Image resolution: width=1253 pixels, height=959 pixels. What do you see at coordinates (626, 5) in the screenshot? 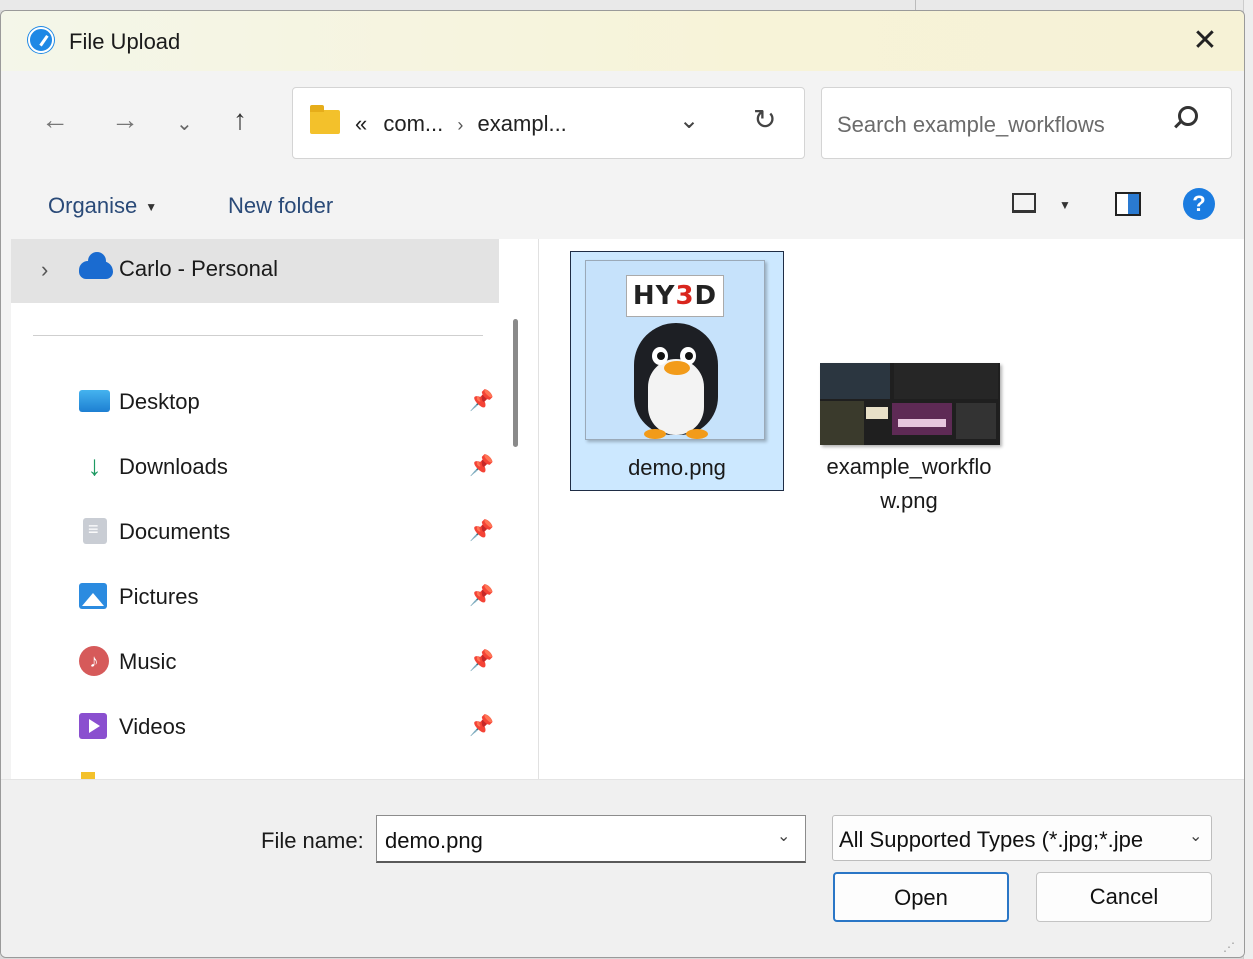
I see `background-window-strip` at bounding box center [626, 5].